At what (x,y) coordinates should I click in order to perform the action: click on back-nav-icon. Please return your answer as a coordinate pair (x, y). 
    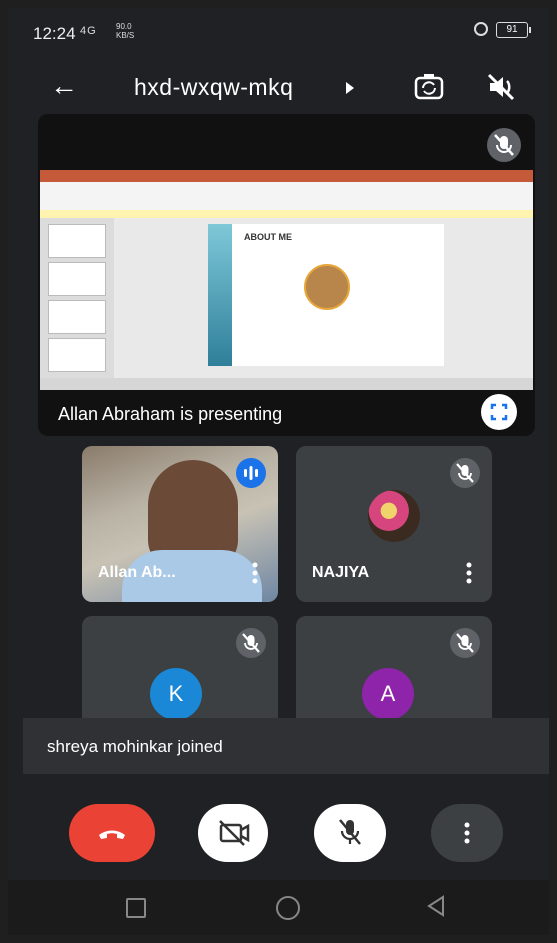
    Looking at the image, I should click on (436, 906).